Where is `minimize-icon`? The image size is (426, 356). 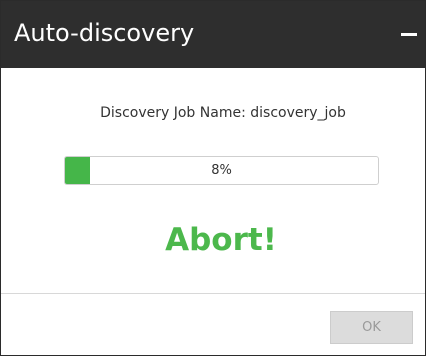
minimize-icon is located at coordinates (410, 34).